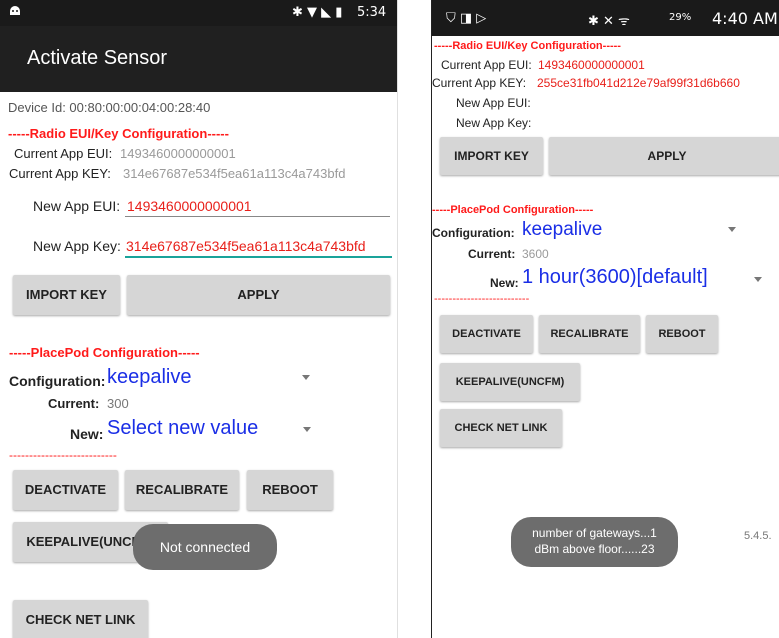 The height and width of the screenshot is (638, 779). What do you see at coordinates (638, 83) in the screenshot?
I see `current-key-value: 255ce31fb041d212e79af99f31d6b660` at bounding box center [638, 83].